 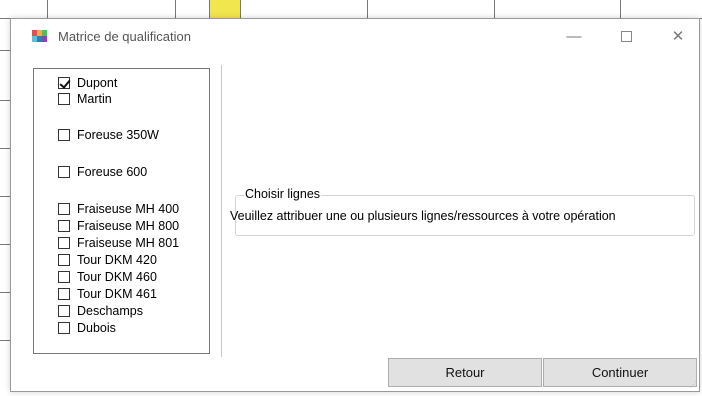 I want to click on app-icon, so click(x=40, y=36).